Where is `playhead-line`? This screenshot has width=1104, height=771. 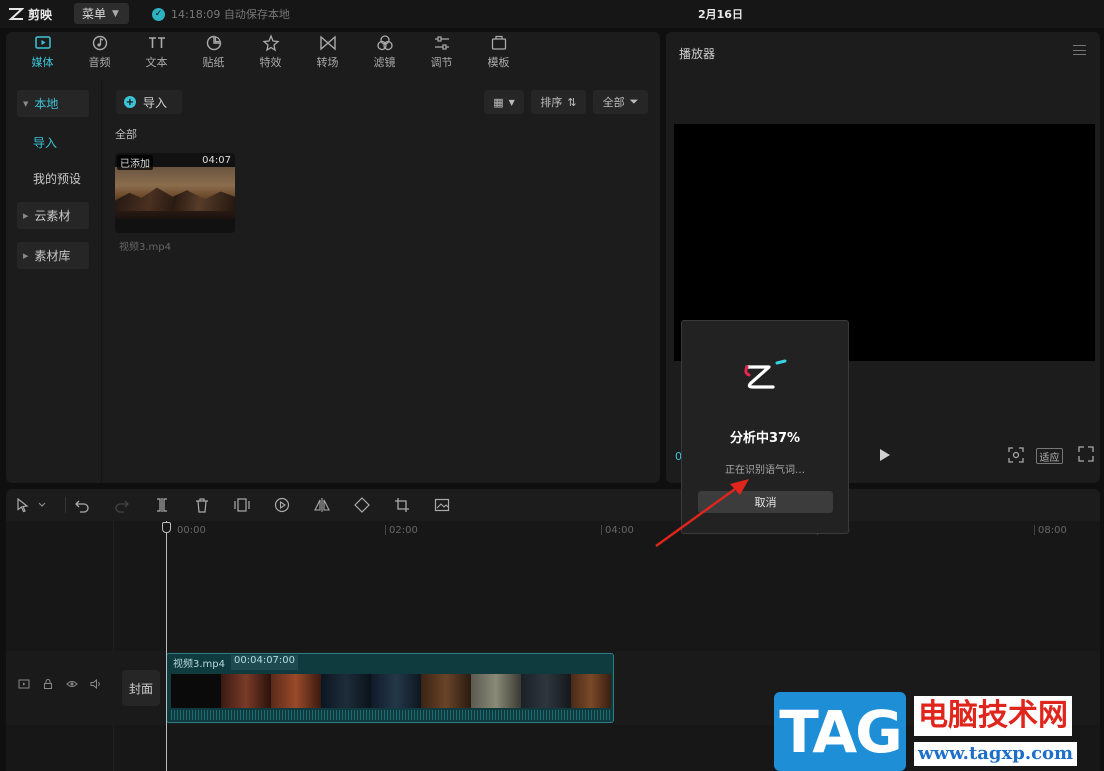
playhead-line is located at coordinates (166, 646).